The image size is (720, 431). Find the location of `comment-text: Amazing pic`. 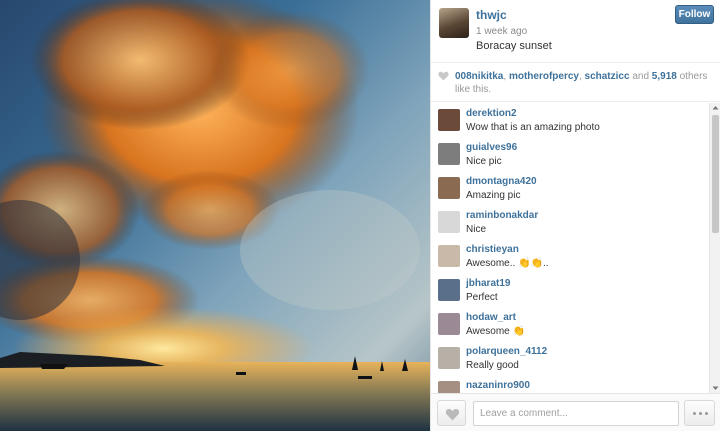

comment-text: Amazing pic is located at coordinates (493, 195).